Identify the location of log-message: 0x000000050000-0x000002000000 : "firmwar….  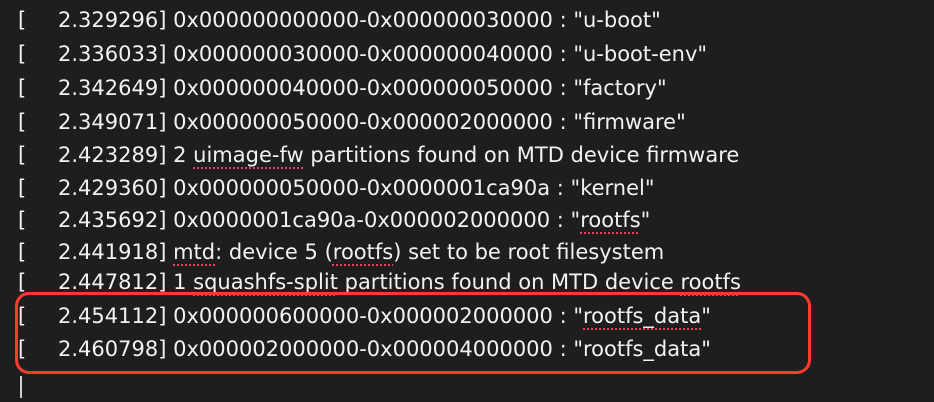
(429, 122).